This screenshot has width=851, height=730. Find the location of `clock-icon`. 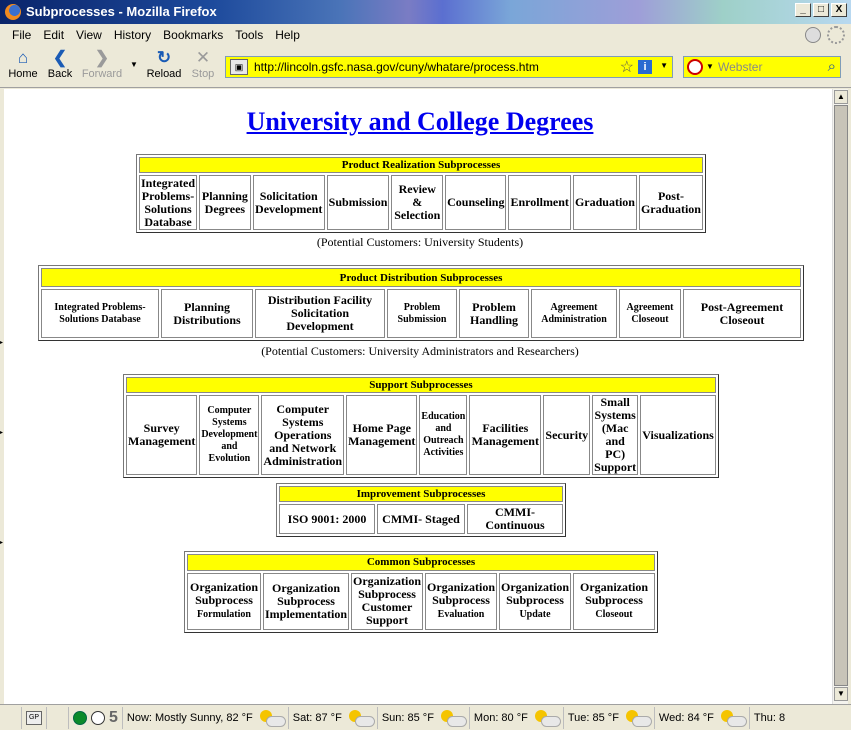

clock-icon is located at coordinates (98, 717).